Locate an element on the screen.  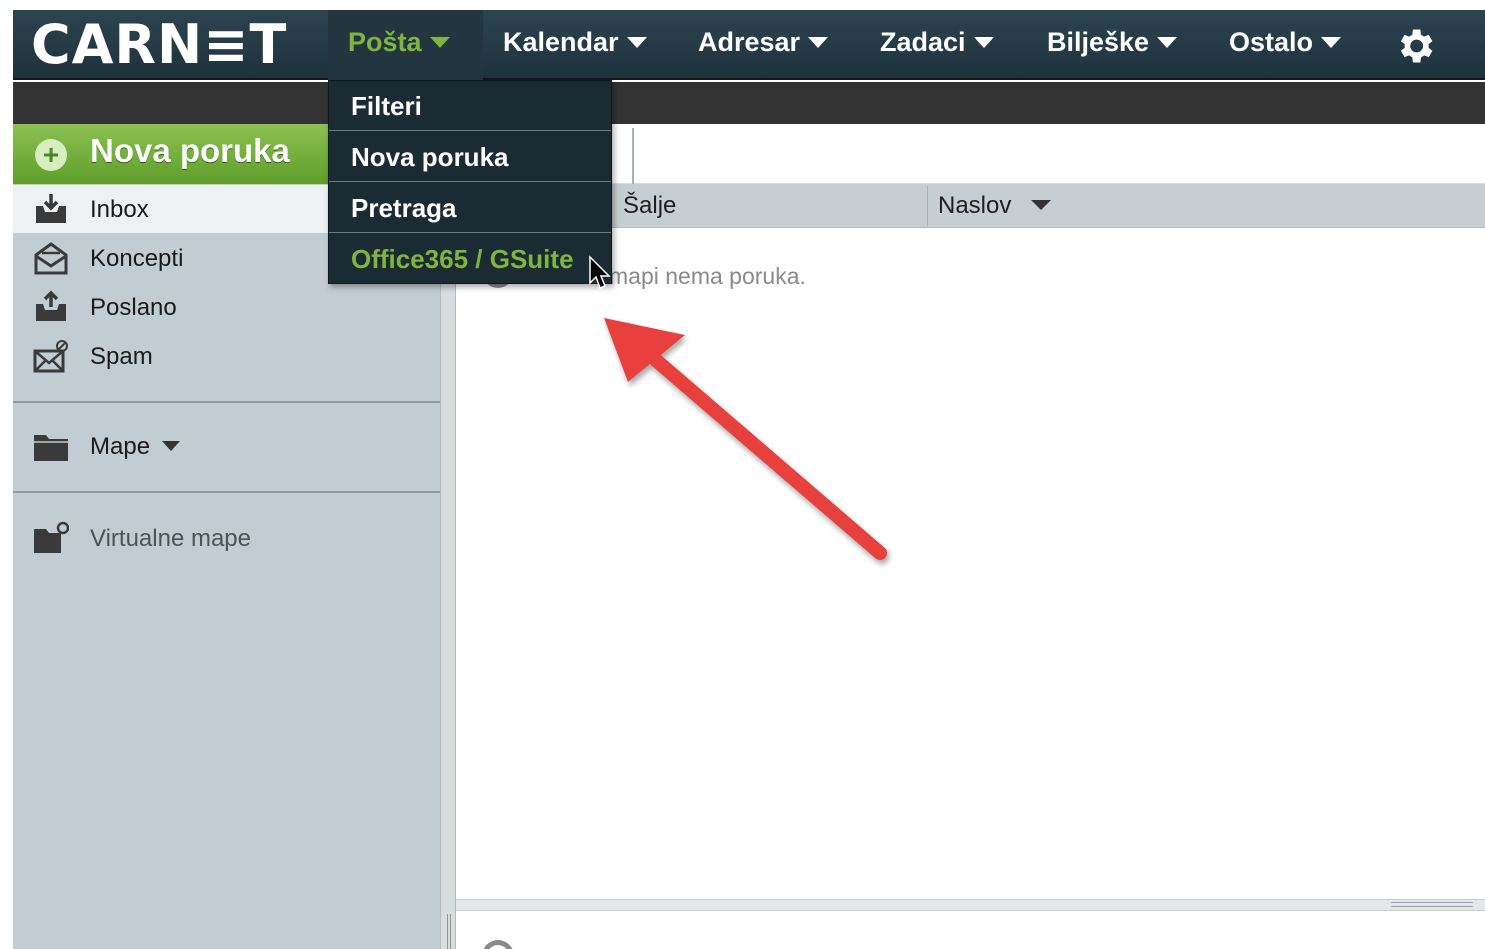
folder-mape: Mape is located at coordinates (226, 446).